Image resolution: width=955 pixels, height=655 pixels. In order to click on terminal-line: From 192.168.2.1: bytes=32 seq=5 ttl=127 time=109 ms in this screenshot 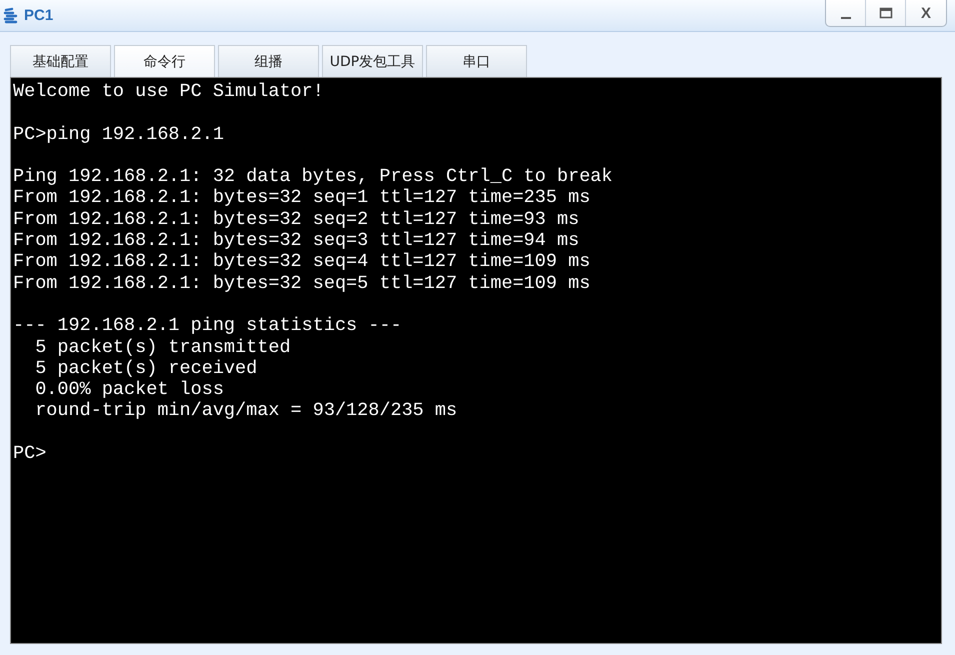, I will do `click(301, 283)`.